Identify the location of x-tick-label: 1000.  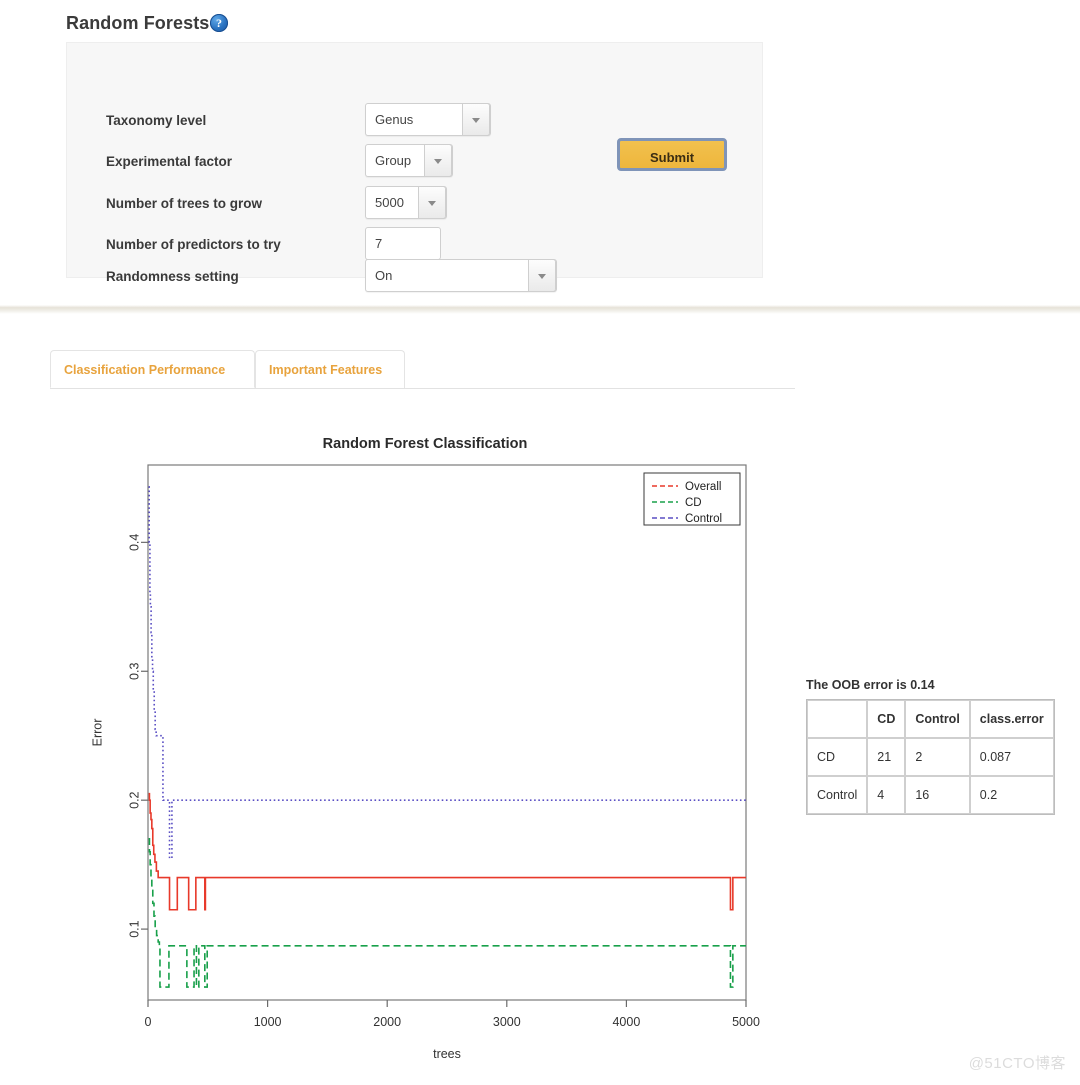
(268, 1022).